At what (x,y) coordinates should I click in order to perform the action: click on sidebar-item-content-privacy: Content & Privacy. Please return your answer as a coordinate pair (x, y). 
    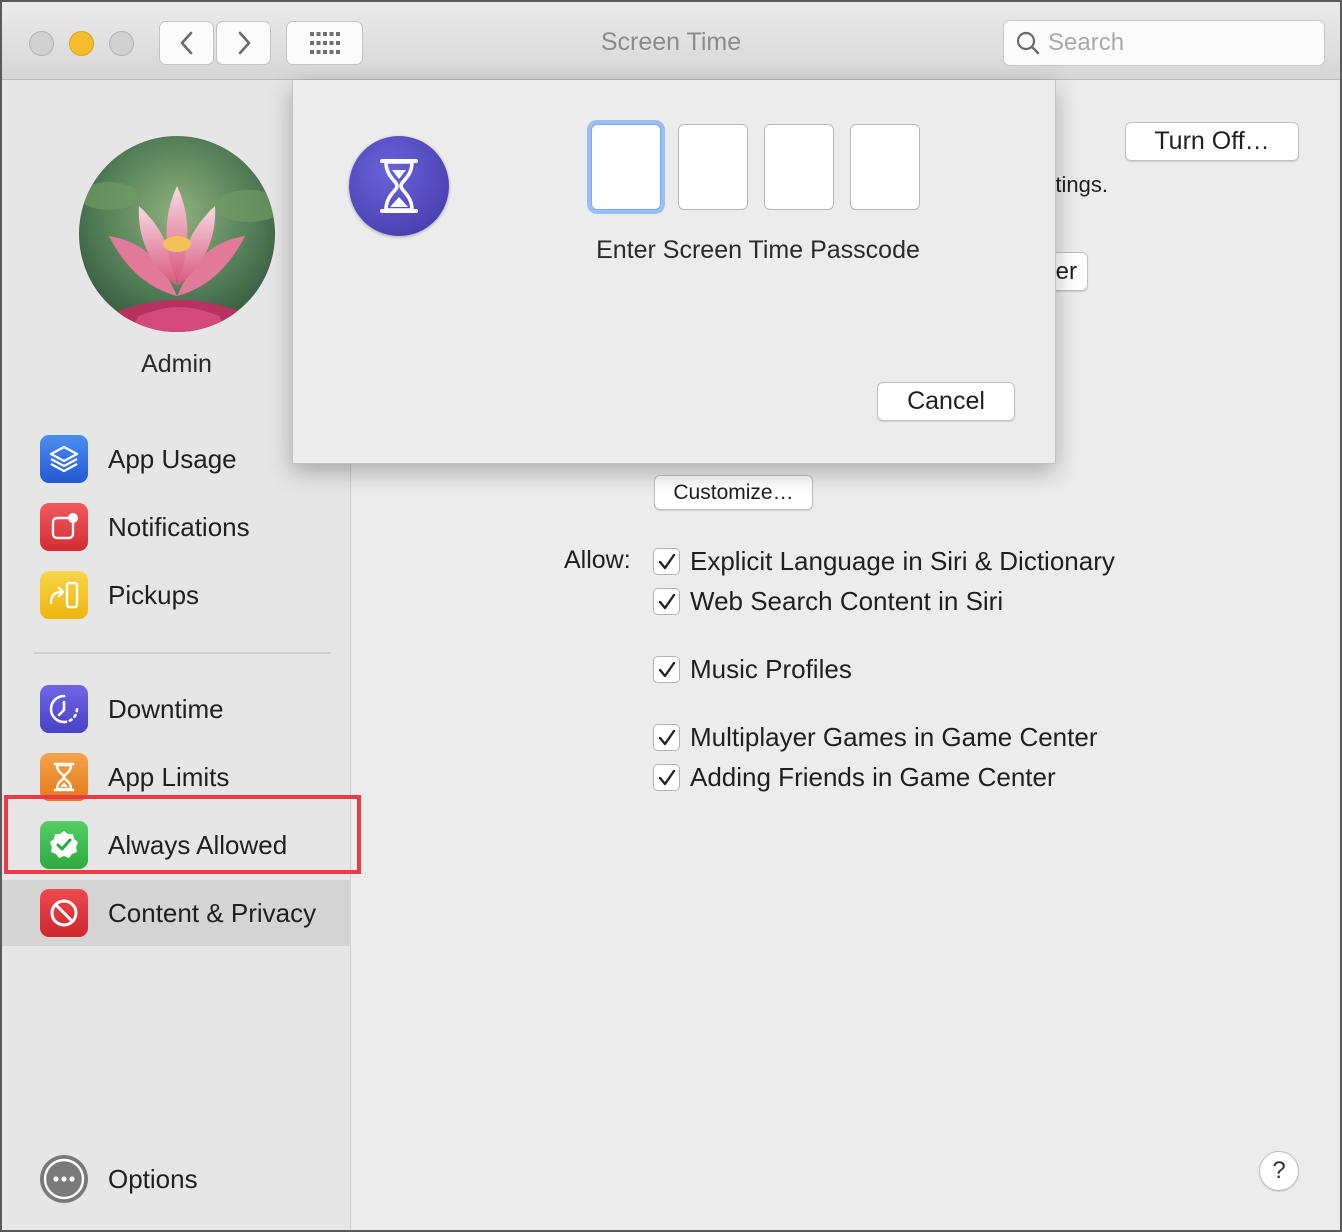
    Looking at the image, I should click on (176, 913).